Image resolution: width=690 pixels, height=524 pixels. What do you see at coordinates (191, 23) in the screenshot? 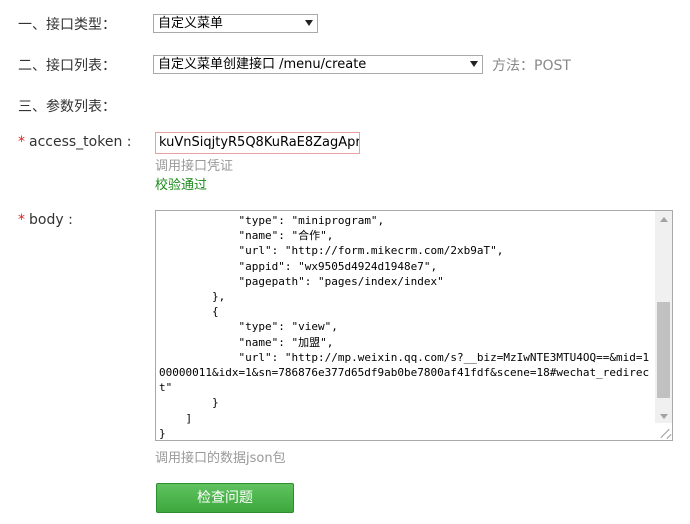
I see `interface-type-value: 自定义菜单` at bounding box center [191, 23].